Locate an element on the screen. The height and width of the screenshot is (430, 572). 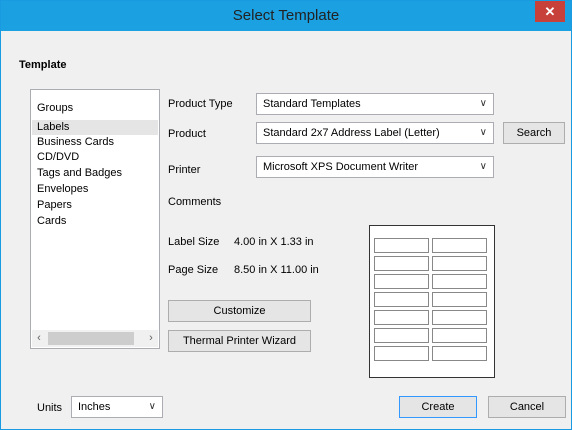
group-item-cd-dvd: CD/DVD is located at coordinates (58, 157).